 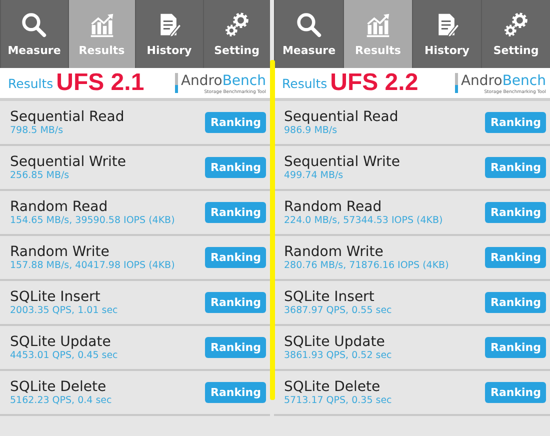 I want to click on test-result: 3687.97 QPS, 0.55 sec, so click(x=338, y=310).